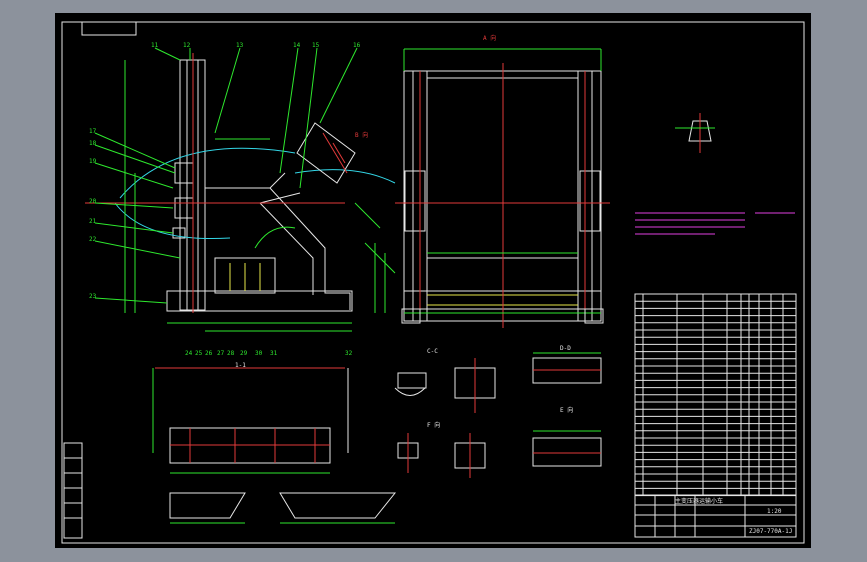 The width and height of the screenshot is (867, 562). Describe the element at coordinates (502, 188) in the screenshot. I see `front-view` at that location.